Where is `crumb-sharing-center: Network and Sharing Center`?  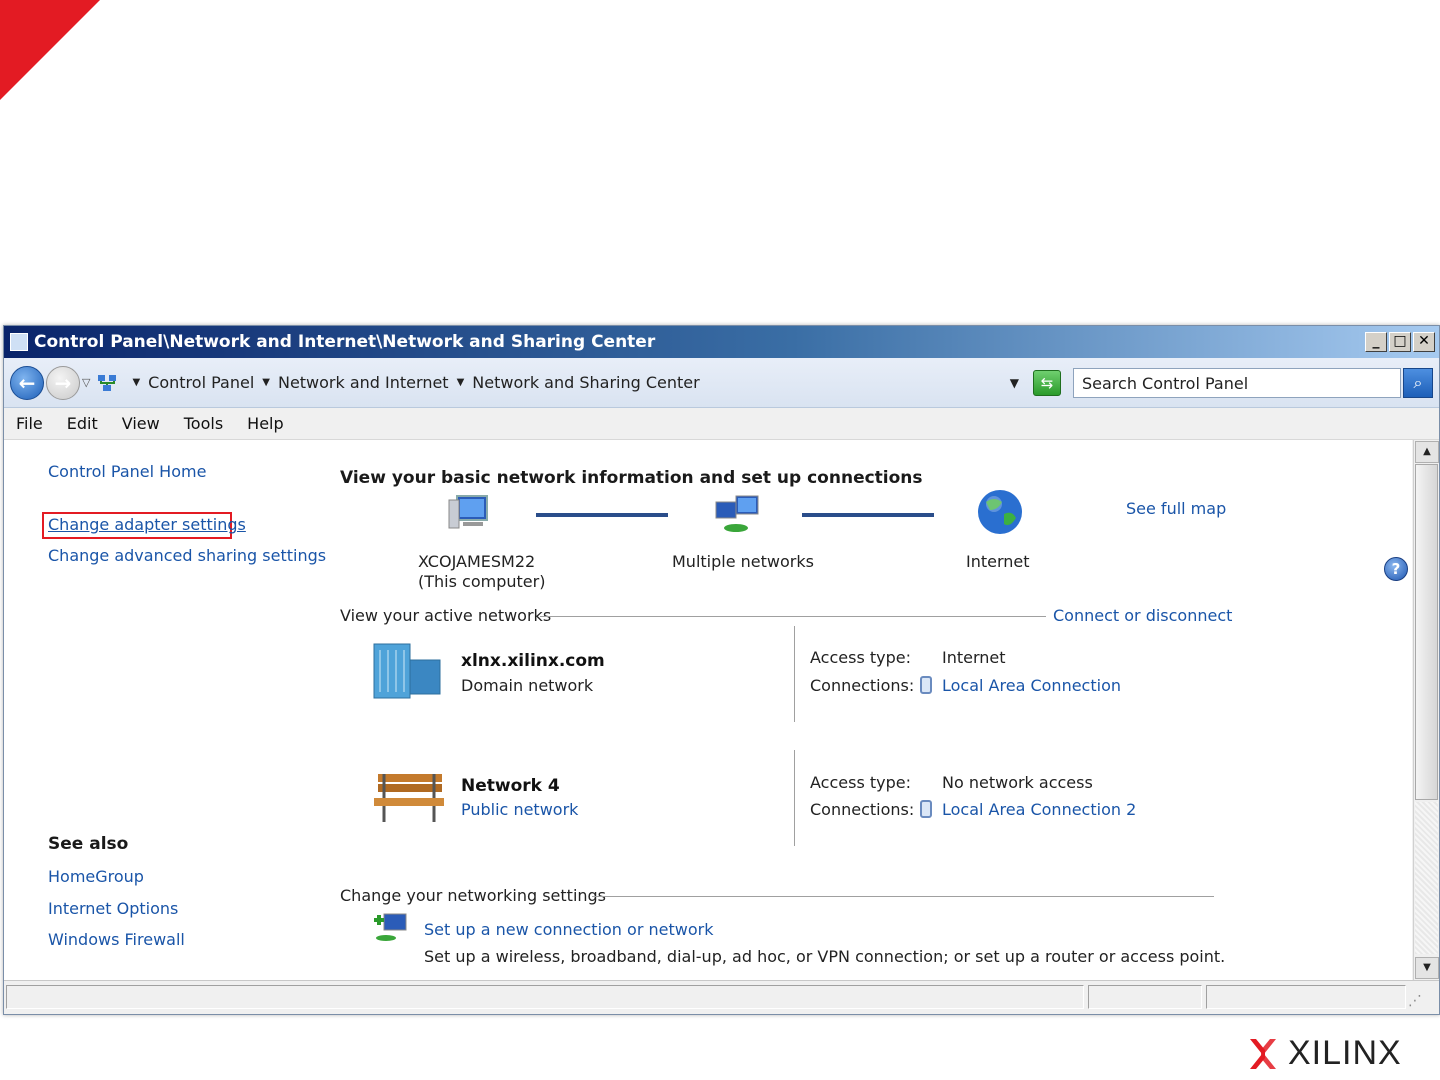
crumb-sharing-center: Network and Sharing Center is located at coordinates (585, 382).